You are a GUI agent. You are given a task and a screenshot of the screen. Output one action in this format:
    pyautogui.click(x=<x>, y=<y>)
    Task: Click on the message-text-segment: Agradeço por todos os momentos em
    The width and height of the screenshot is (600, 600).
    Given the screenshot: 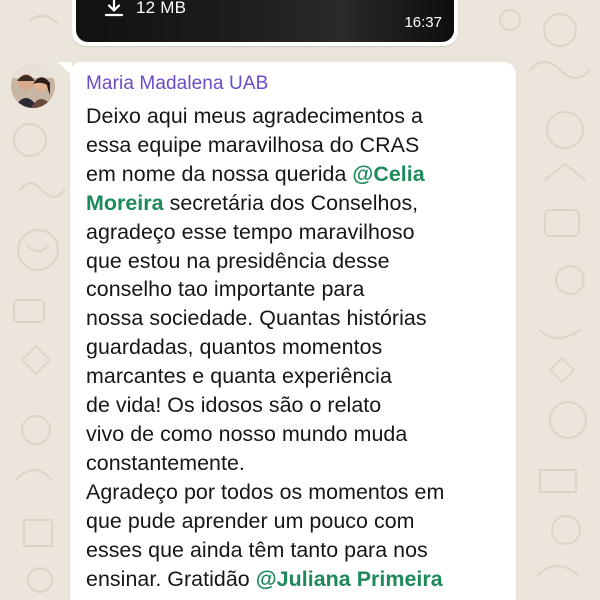 What is the action you would take?
    pyautogui.click(x=265, y=491)
    